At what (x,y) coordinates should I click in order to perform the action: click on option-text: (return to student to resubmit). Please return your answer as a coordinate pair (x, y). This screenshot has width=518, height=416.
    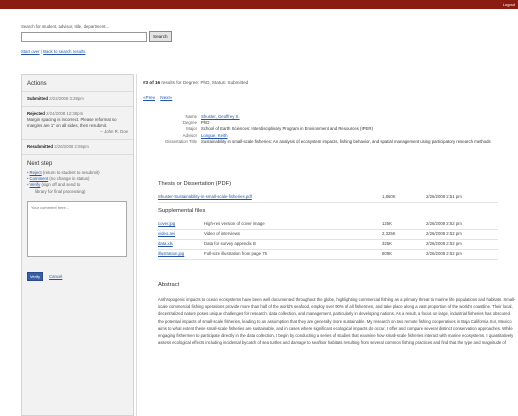
    Looking at the image, I should click on (70, 172).